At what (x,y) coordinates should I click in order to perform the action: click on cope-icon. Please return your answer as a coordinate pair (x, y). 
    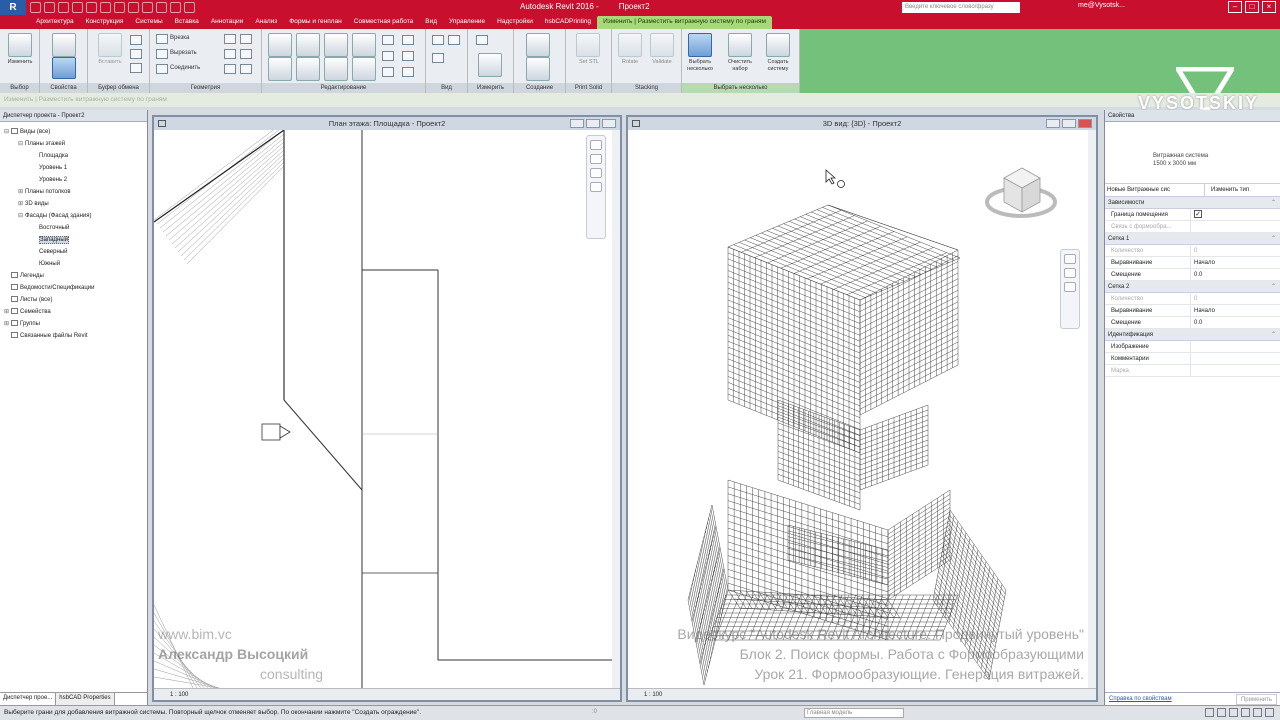
    Looking at the image, I should click on (162, 39).